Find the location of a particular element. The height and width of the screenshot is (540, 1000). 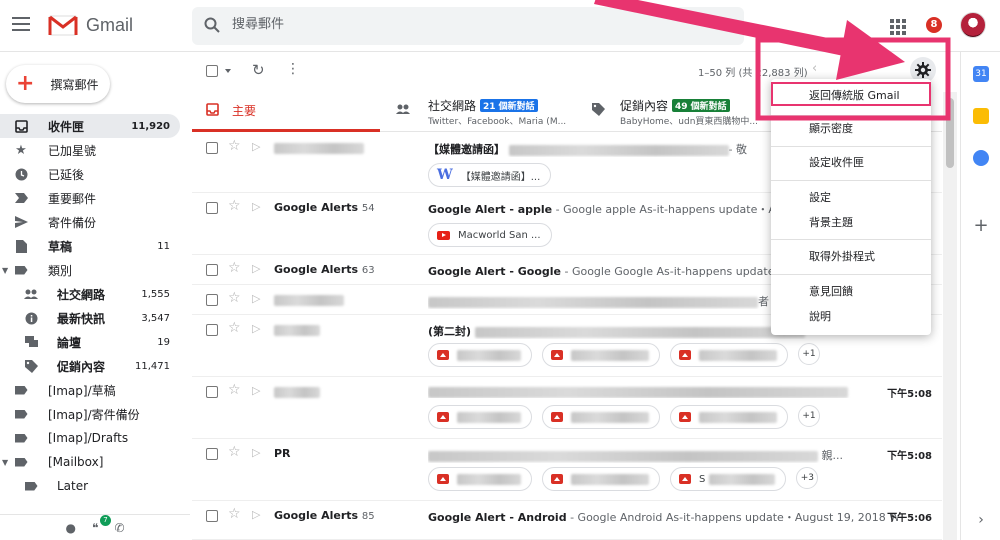

more-attachments: +3 is located at coordinates (807, 478).